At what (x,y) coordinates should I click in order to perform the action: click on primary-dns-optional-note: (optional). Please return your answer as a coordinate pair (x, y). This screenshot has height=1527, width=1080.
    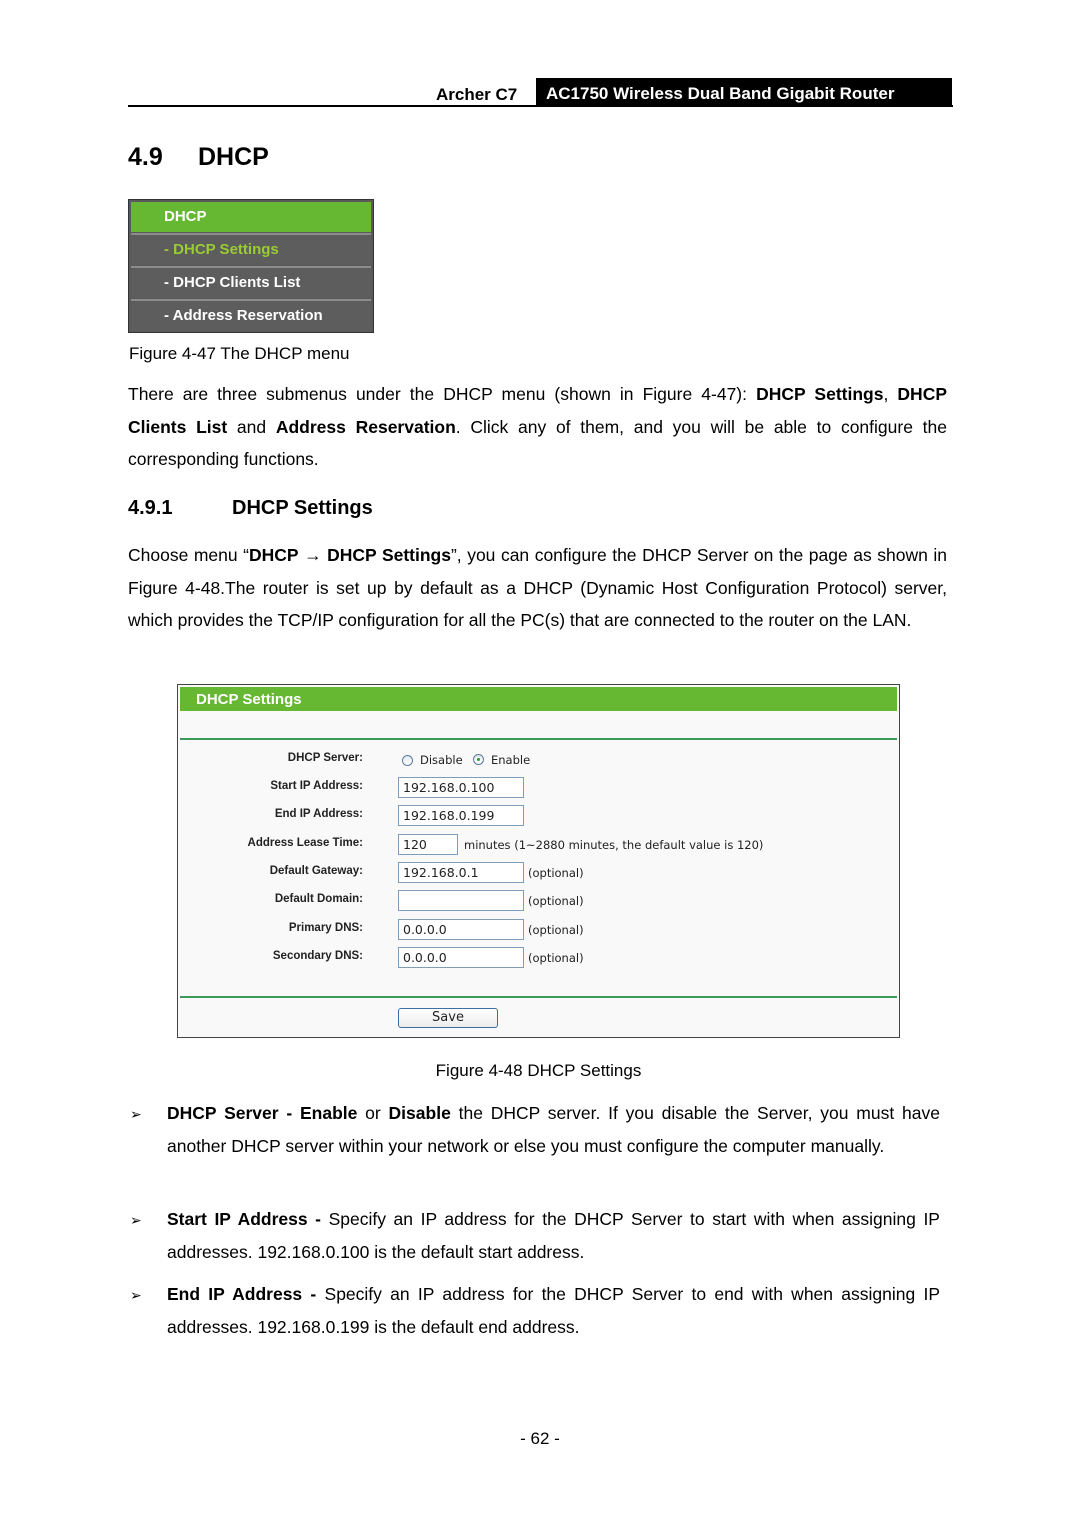
    Looking at the image, I should click on (556, 930).